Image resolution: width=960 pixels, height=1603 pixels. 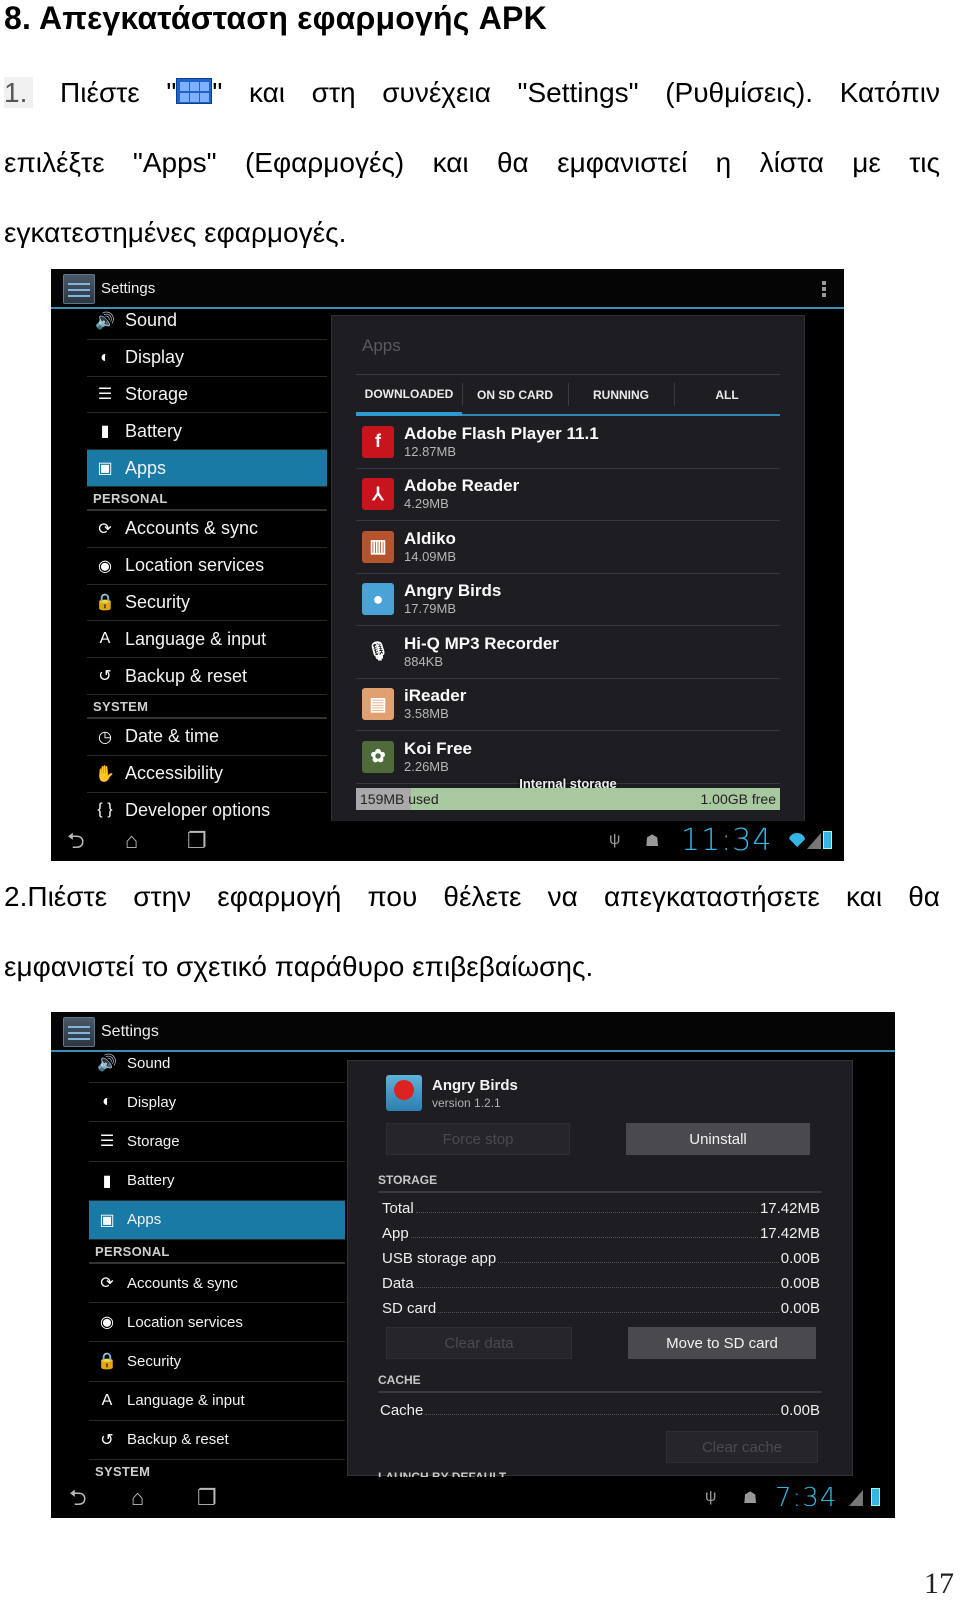 What do you see at coordinates (395, 1233) in the screenshot?
I see `storage-row-label: App` at bounding box center [395, 1233].